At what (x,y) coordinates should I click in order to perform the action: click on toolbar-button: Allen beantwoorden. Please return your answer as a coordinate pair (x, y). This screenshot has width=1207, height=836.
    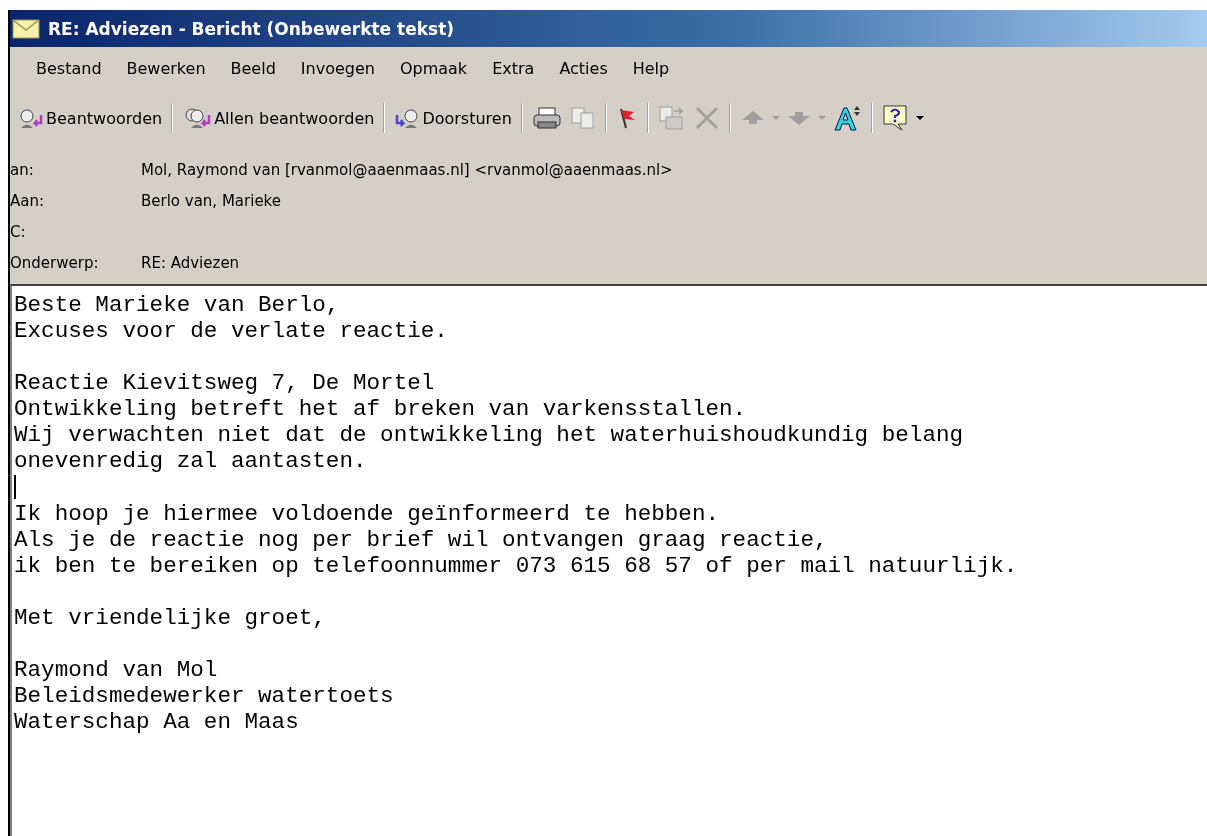
    Looking at the image, I should click on (278, 118).